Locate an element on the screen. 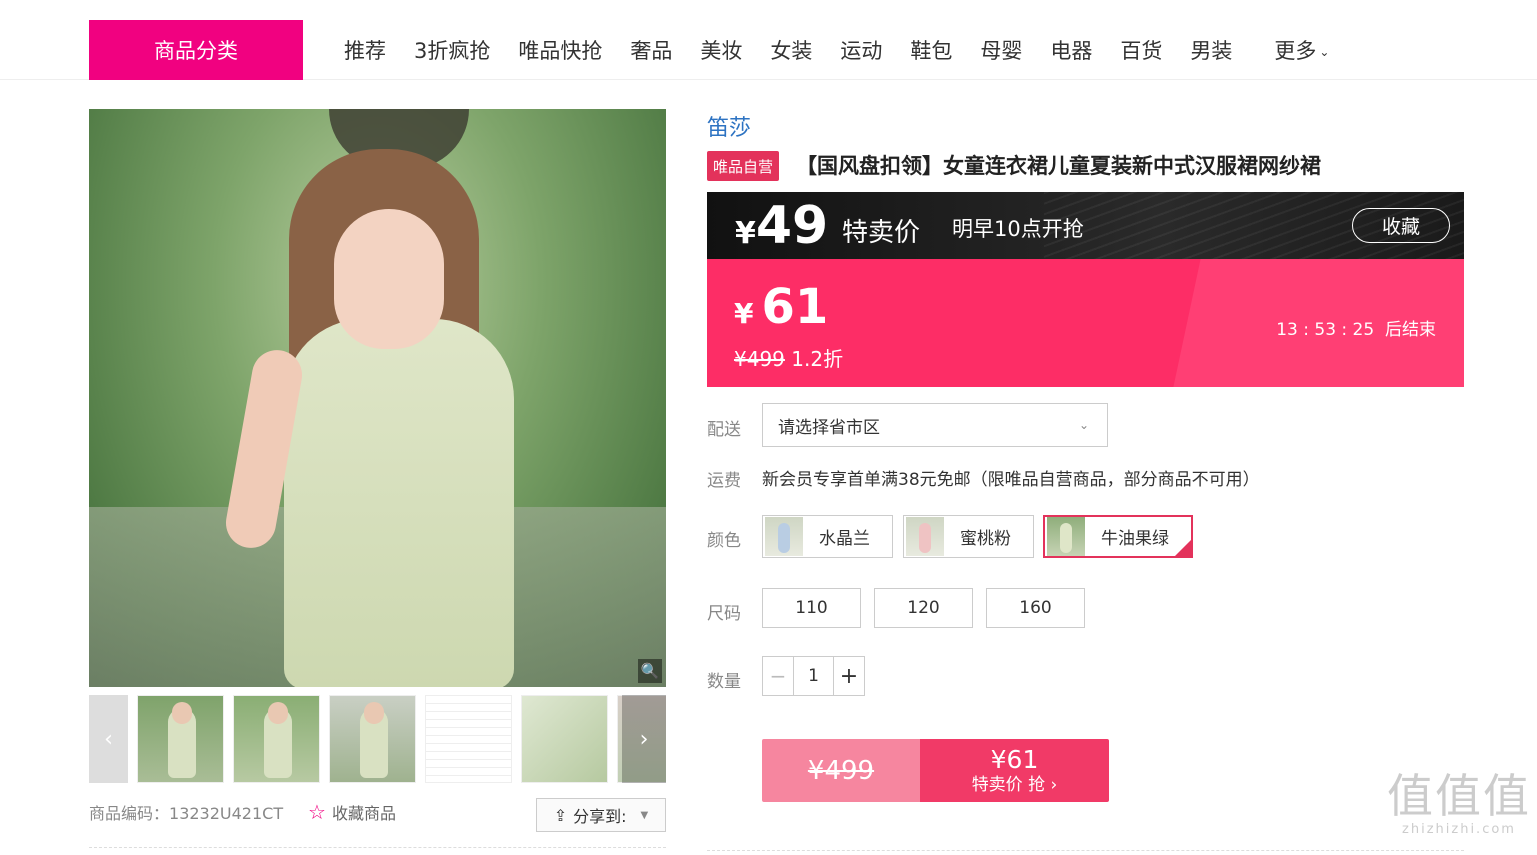  thumbnail-strip: ‹ › is located at coordinates (377, 739).